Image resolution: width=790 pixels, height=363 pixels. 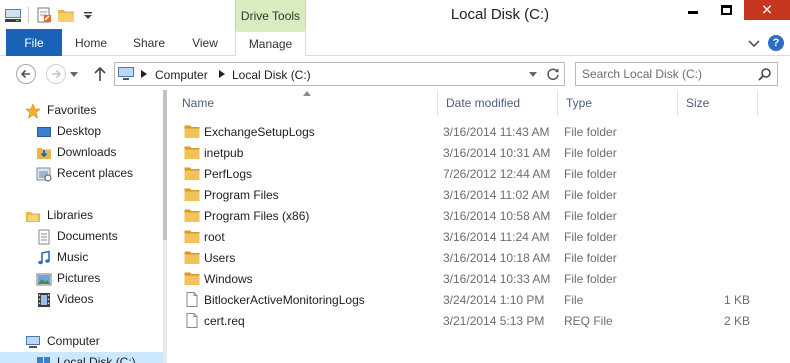 I want to click on nav-downloads-label: Downloads, so click(x=87, y=152).